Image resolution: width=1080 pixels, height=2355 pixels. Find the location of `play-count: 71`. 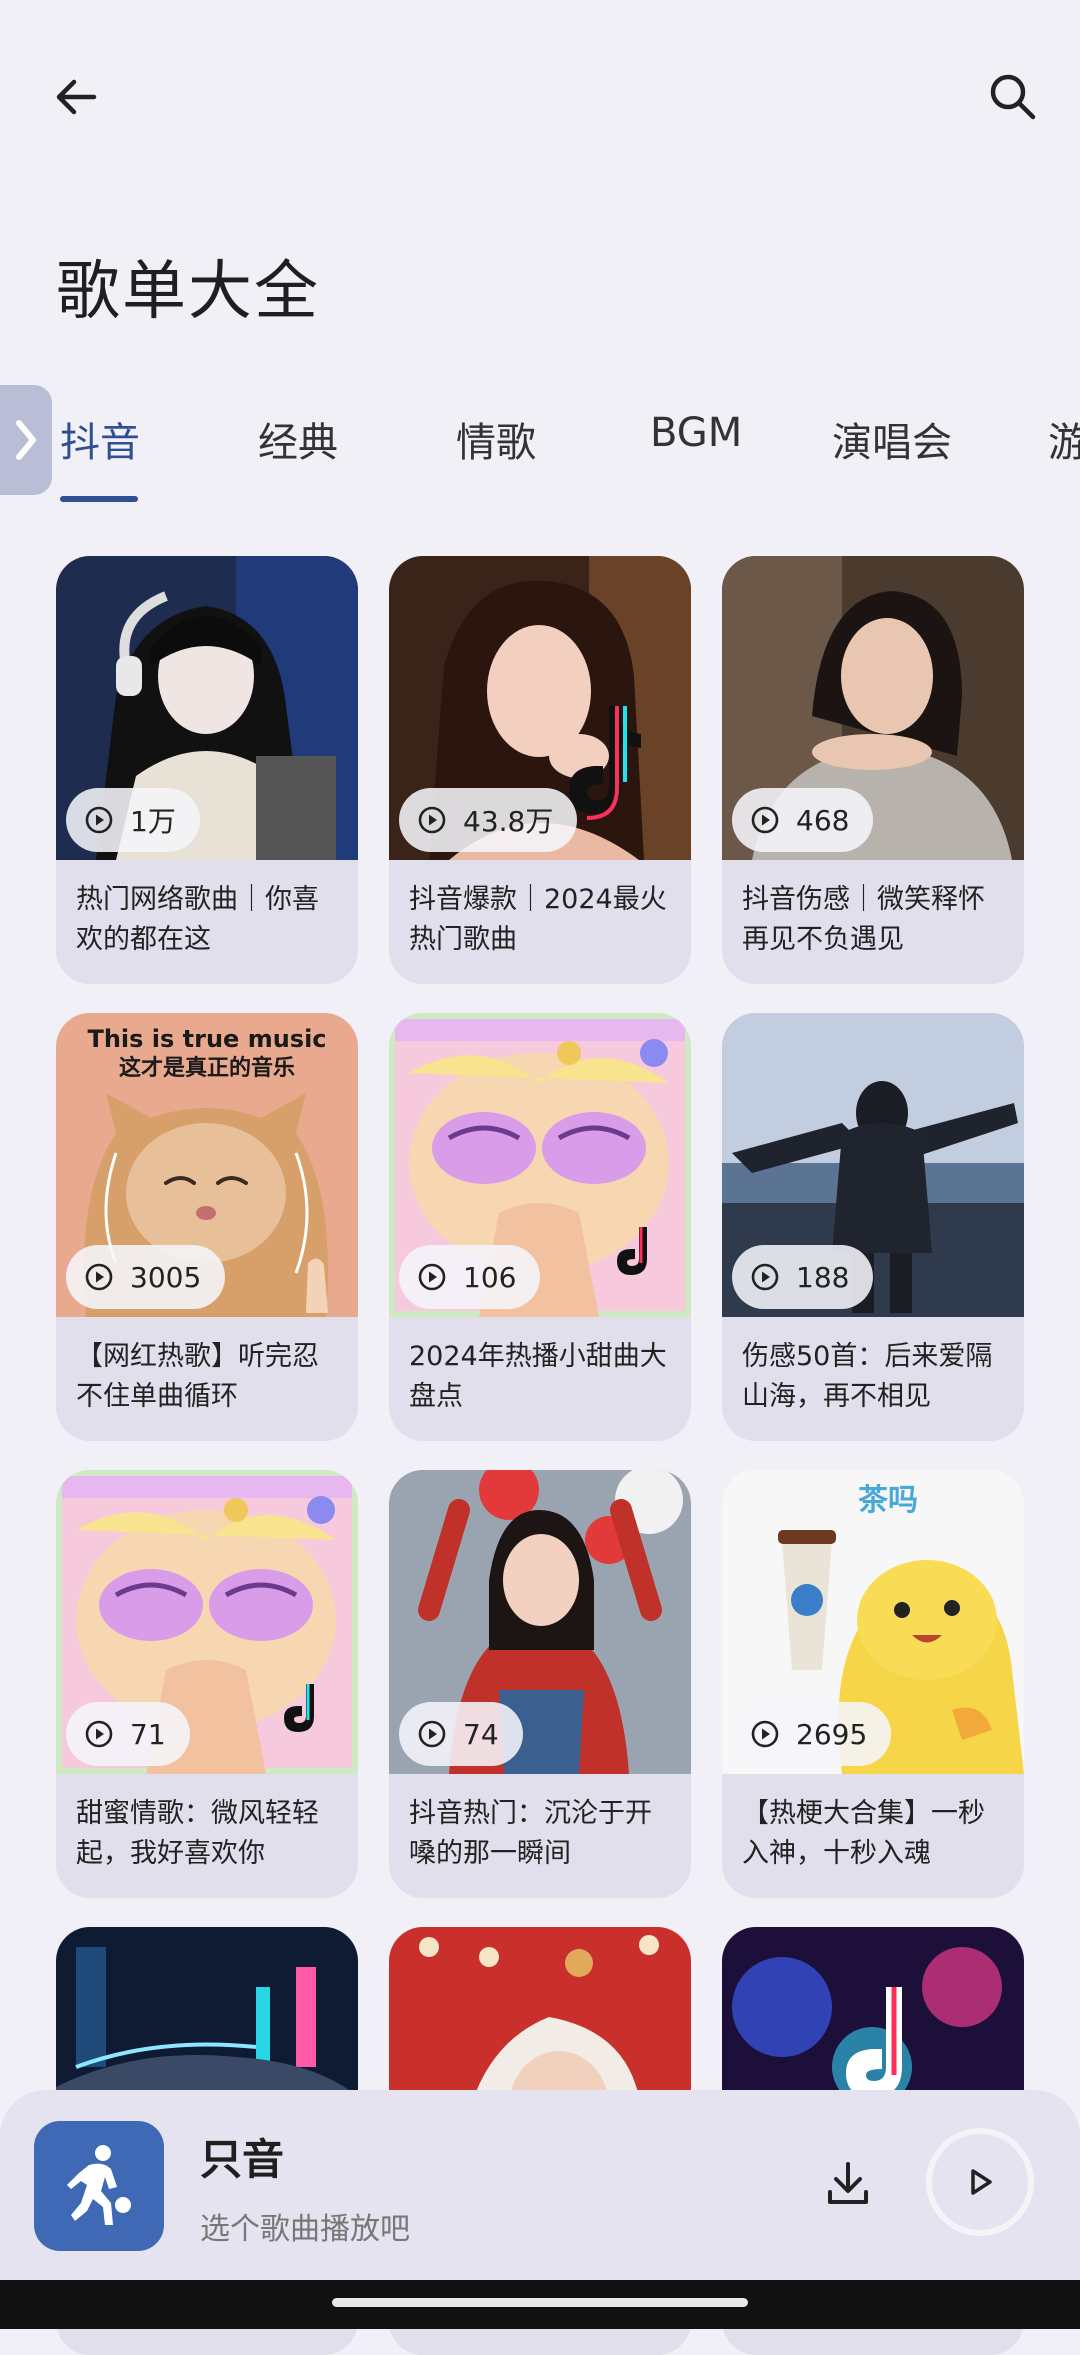

play-count: 71 is located at coordinates (148, 1734).